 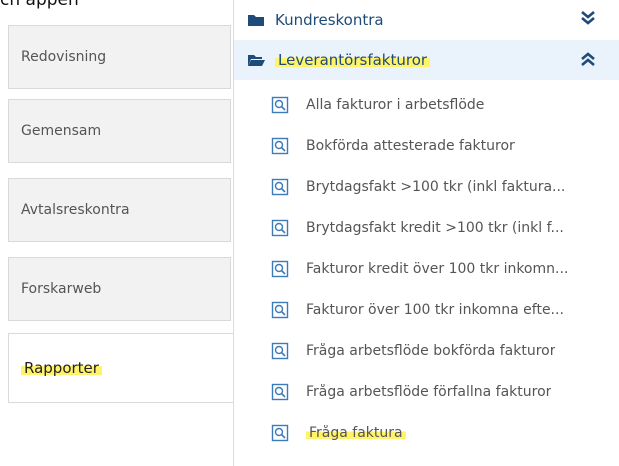 What do you see at coordinates (588, 60) in the screenshot?
I see `chevron-double-up-icon` at bounding box center [588, 60].